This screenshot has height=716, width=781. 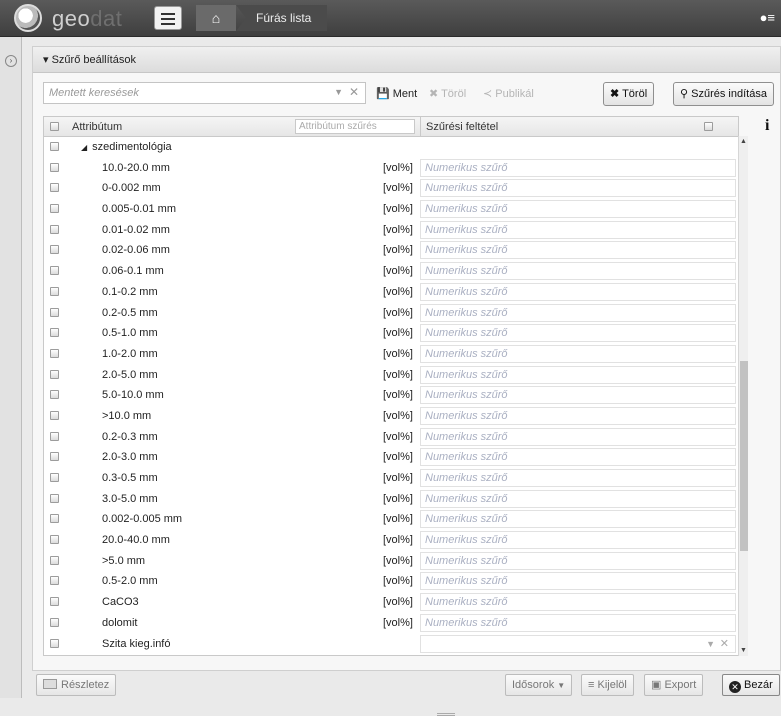 I want to click on save-button: 💾 Ment, so click(x=396, y=93).